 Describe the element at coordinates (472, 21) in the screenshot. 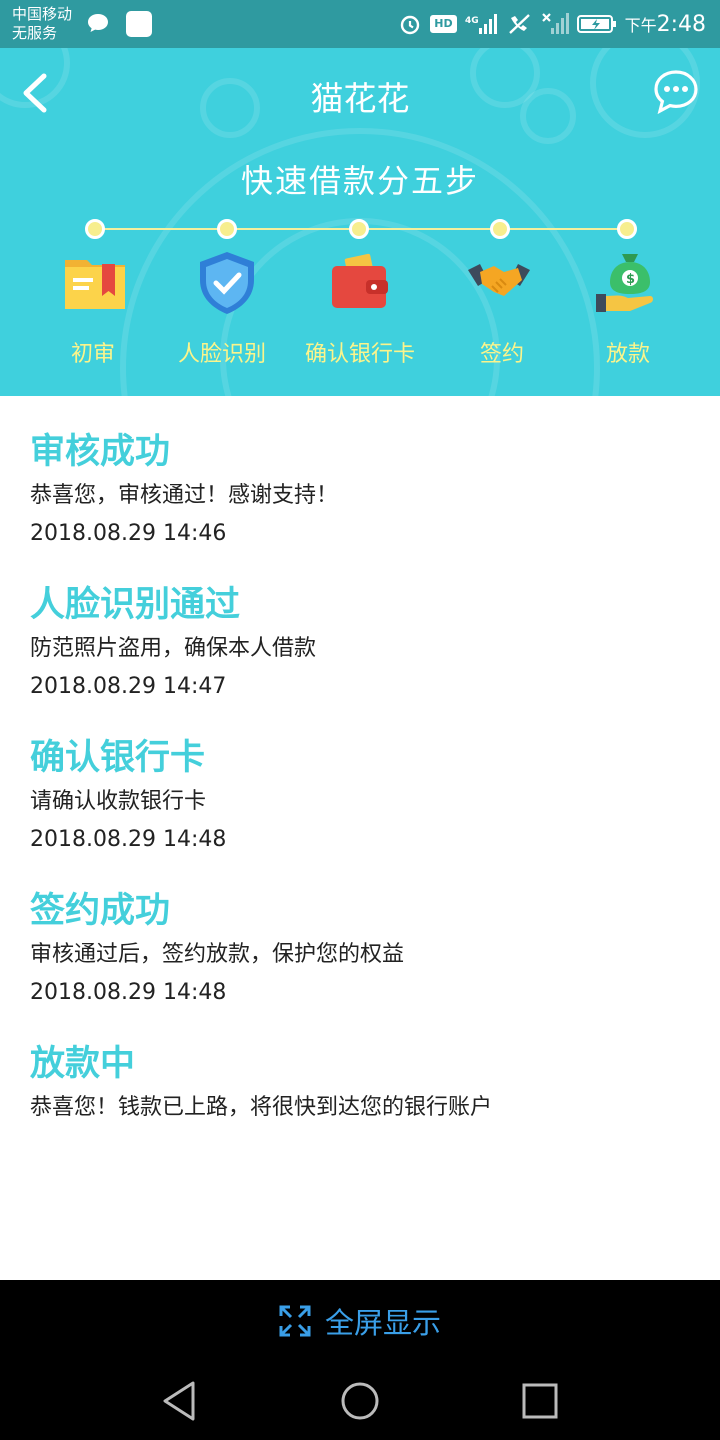

I see `svg-text: 4G` at that location.